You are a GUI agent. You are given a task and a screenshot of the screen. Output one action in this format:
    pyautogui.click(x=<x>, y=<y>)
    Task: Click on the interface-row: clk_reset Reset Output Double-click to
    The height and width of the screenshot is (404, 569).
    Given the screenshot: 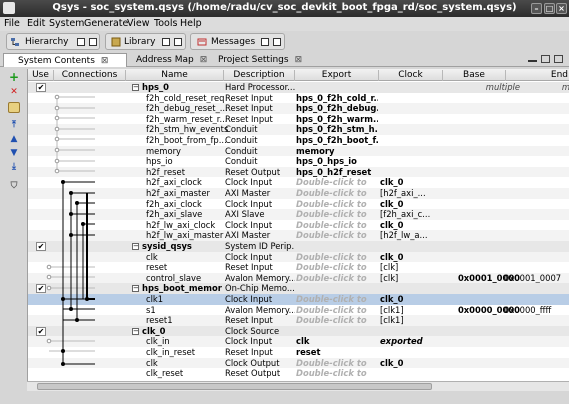 What is the action you would take?
    pyautogui.click(x=298, y=373)
    